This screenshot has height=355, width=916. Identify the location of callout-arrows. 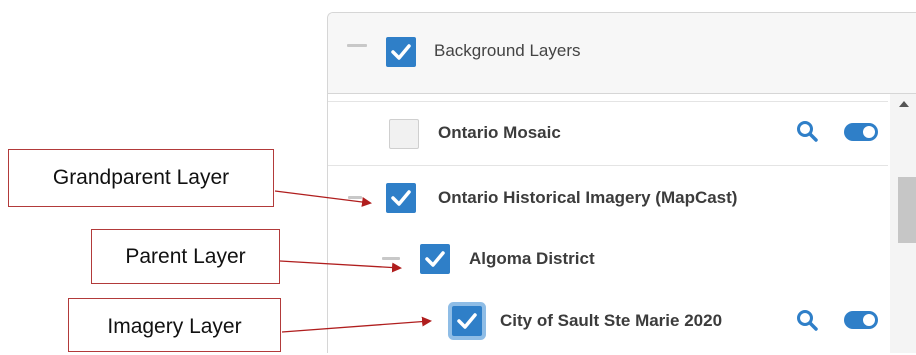
(353, 261).